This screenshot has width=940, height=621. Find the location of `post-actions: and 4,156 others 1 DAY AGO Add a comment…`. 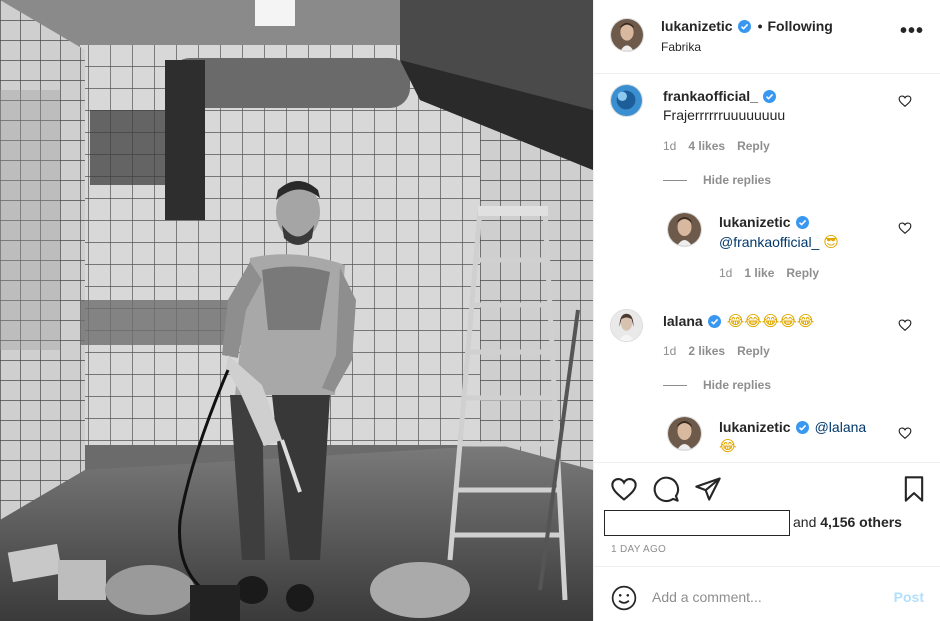

post-actions: and 4,156 others 1 DAY AGO Add a comment… is located at coordinates (767, 541).